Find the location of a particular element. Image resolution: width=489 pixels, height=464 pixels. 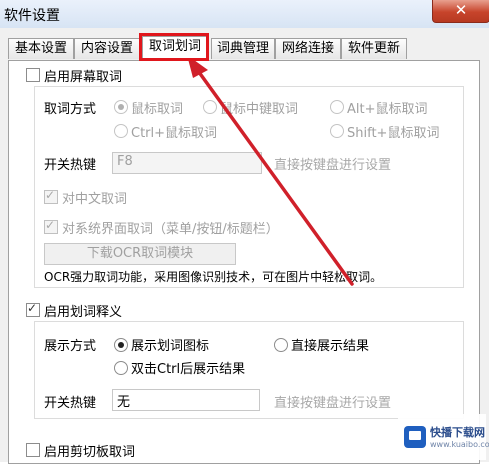

watermark-subtext: www.kuaibo.com is located at coordinates (459, 444).